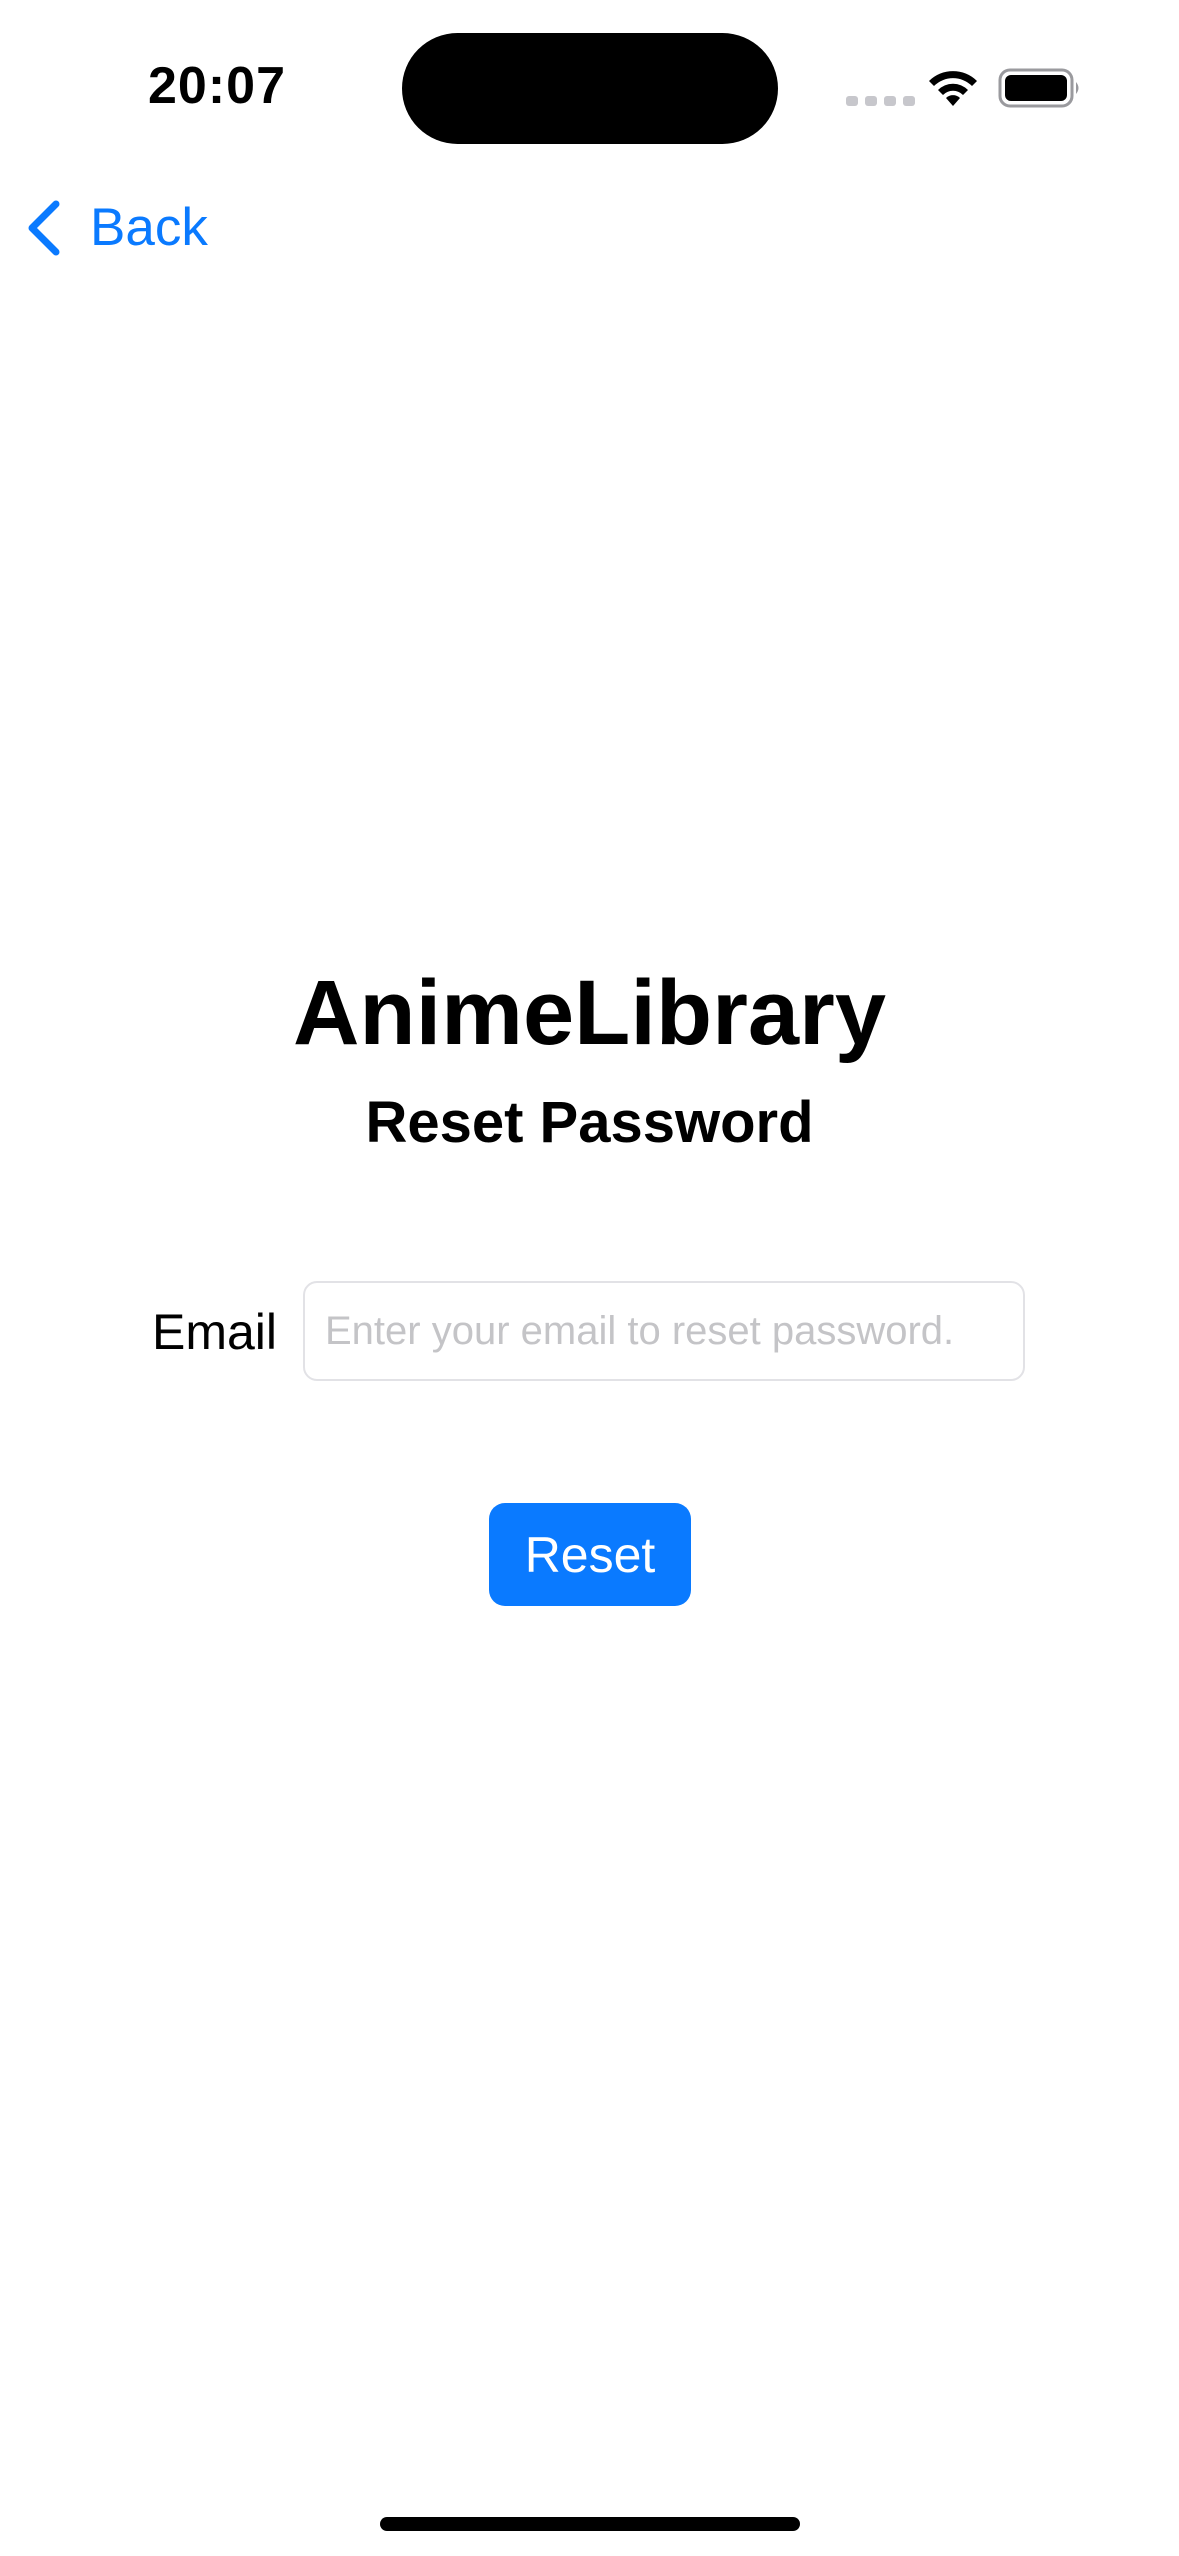  What do you see at coordinates (590, 88) in the screenshot?
I see `dynamic-island` at bounding box center [590, 88].